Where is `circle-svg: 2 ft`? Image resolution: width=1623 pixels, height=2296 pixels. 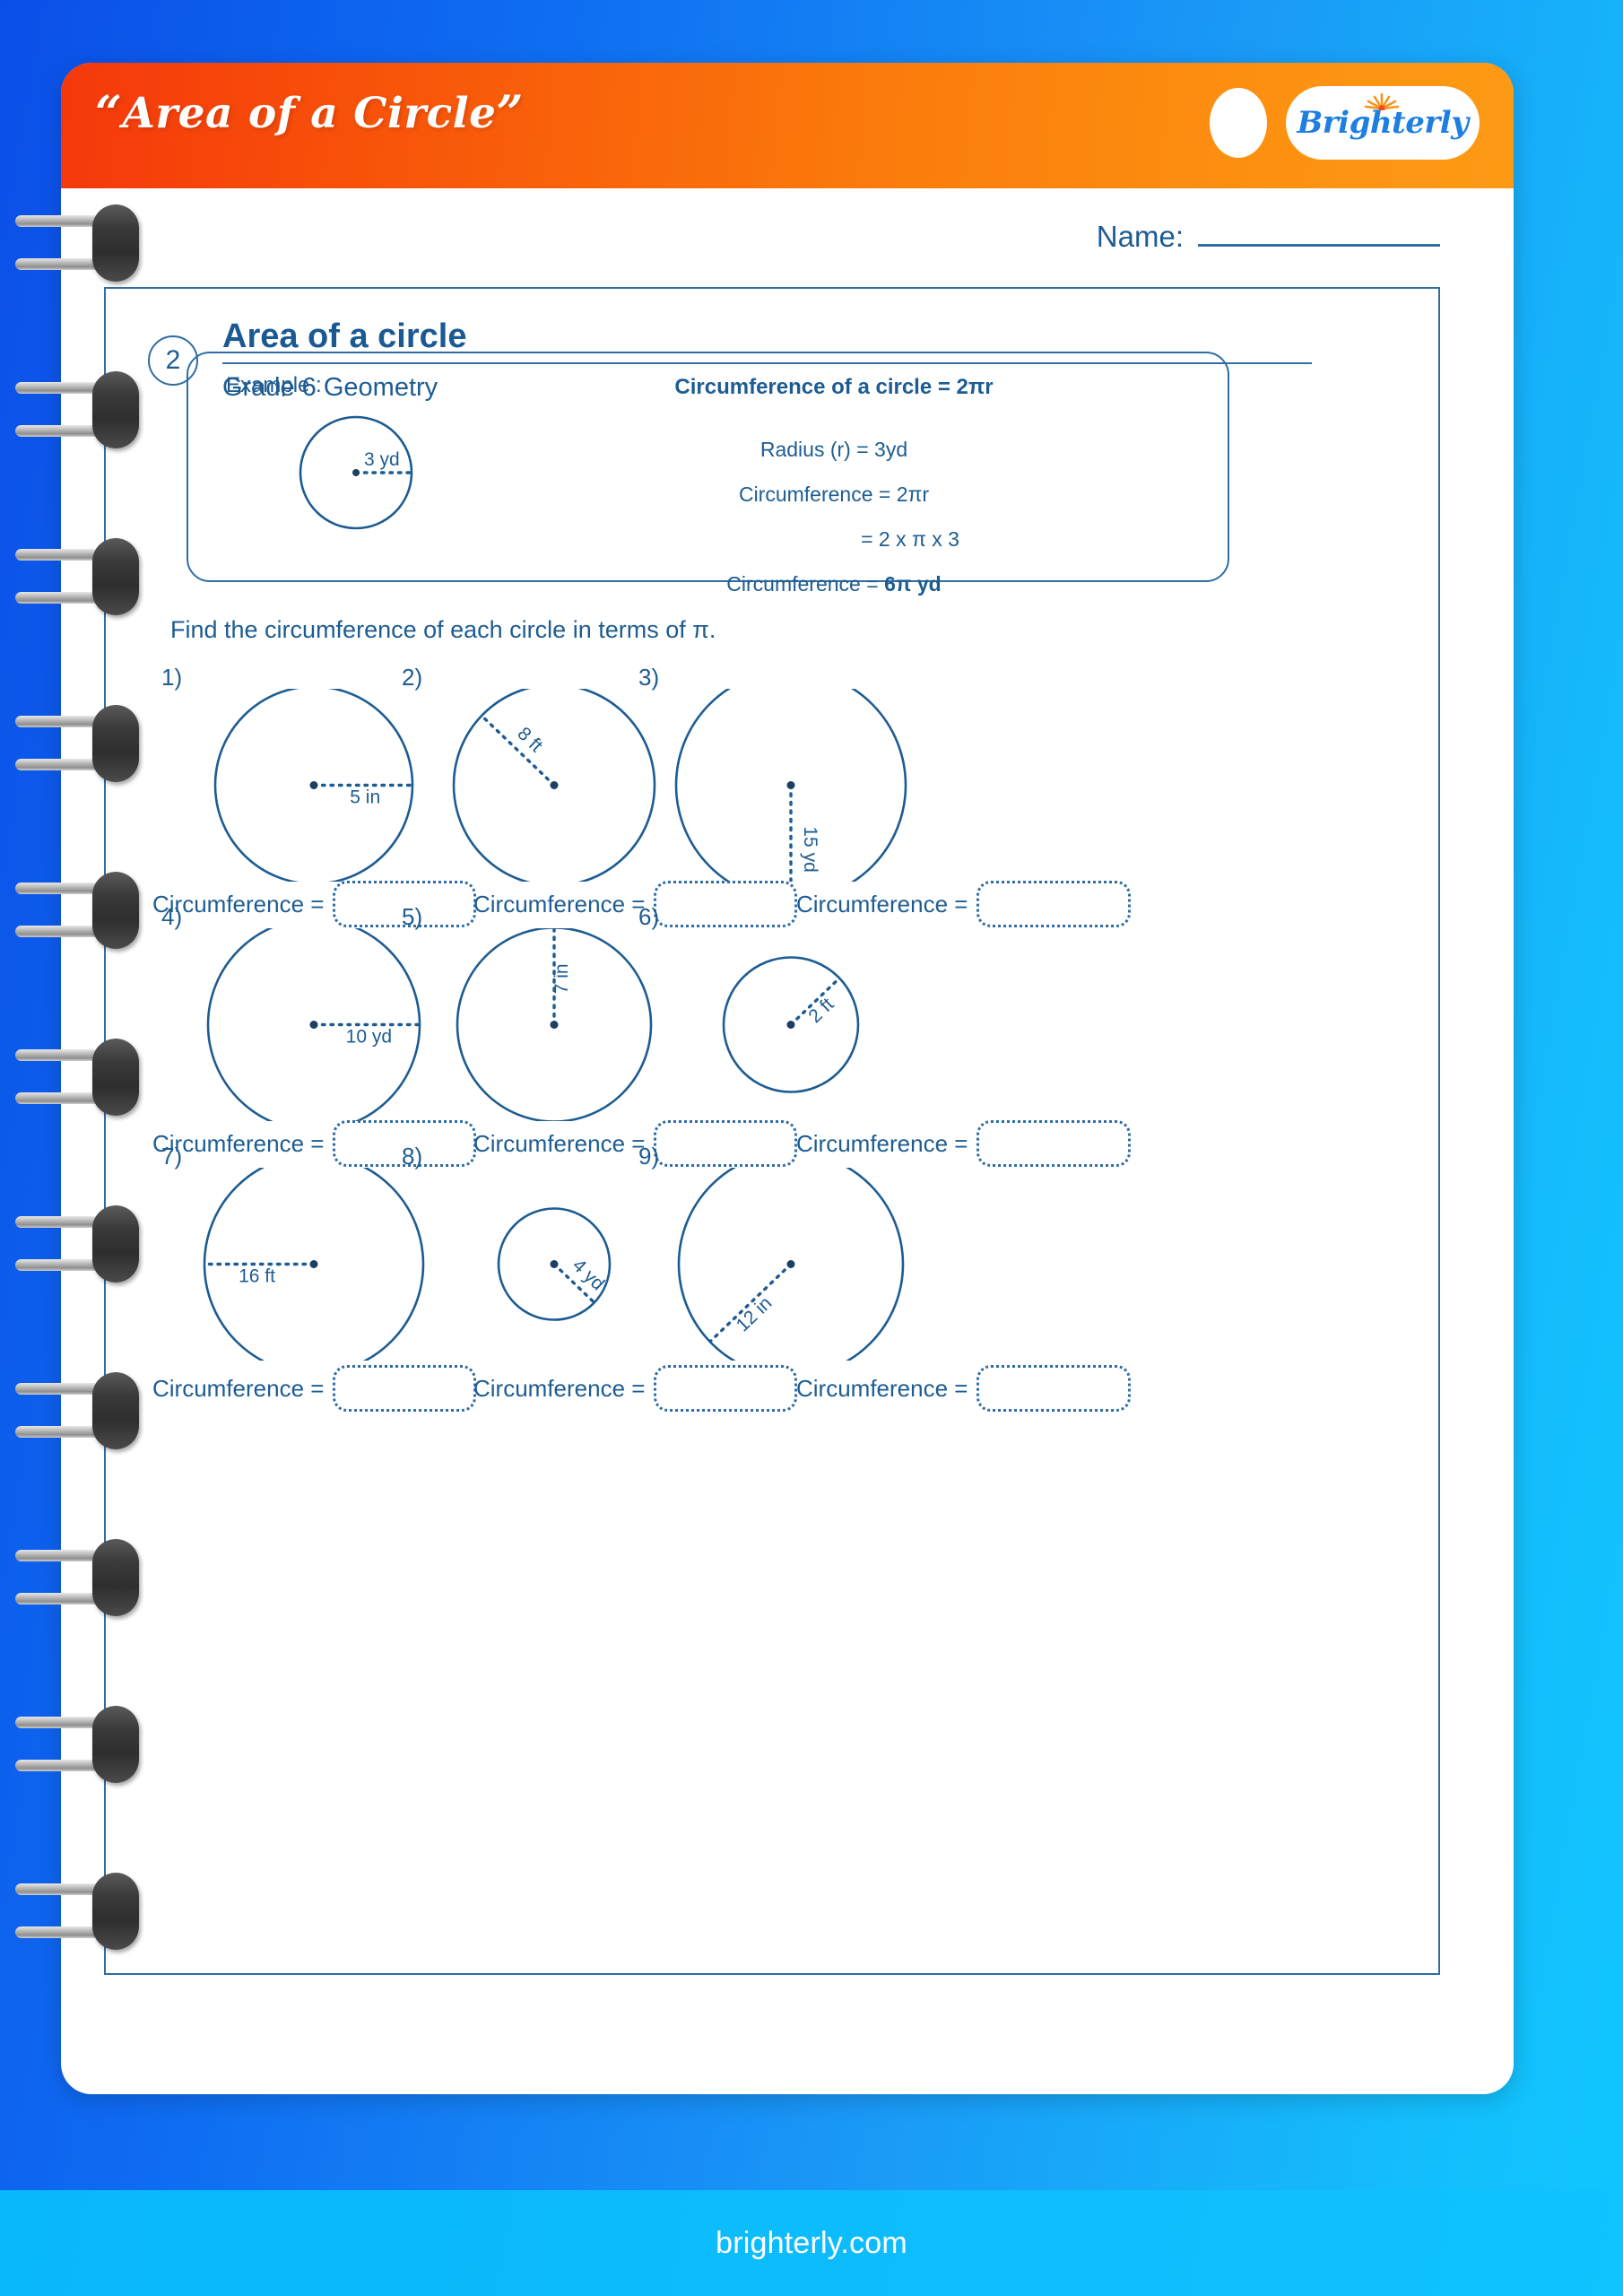 circle-svg: 2 ft is located at coordinates (791, 1024).